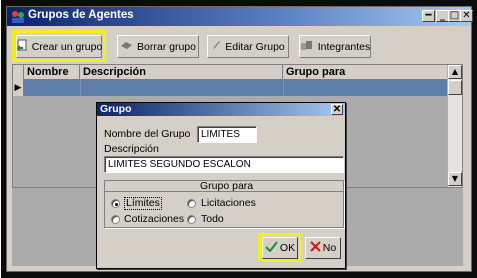  Describe the element at coordinates (191, 219) in the screenshot. I see `radio-todo` at that location.